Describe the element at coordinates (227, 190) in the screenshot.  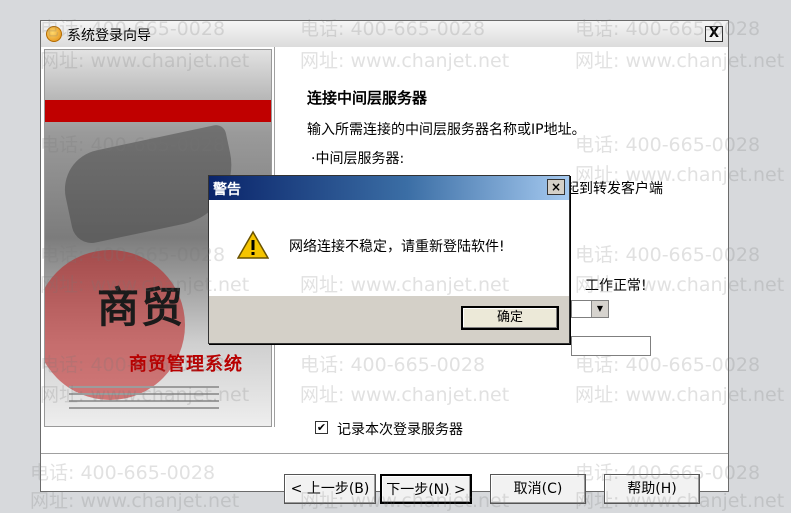
I see `warning-title: 警告` at that location.